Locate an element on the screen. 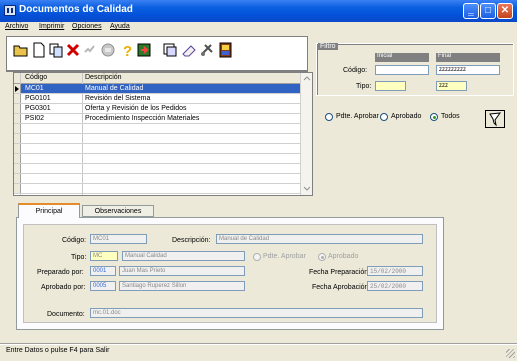 The height and width of the screenshot is (361, 517). radio-todos is located at coordinates (434, 117).